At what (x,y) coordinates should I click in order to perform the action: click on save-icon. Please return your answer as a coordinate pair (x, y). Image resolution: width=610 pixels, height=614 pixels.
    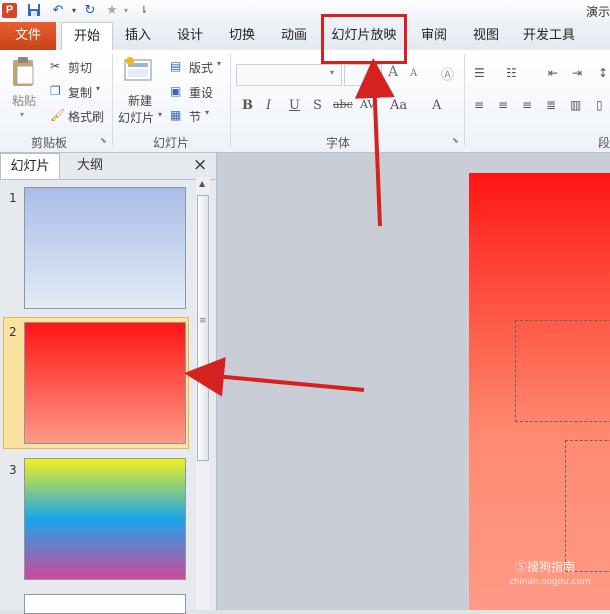
    Looking at the image, I should click on (34, 11).